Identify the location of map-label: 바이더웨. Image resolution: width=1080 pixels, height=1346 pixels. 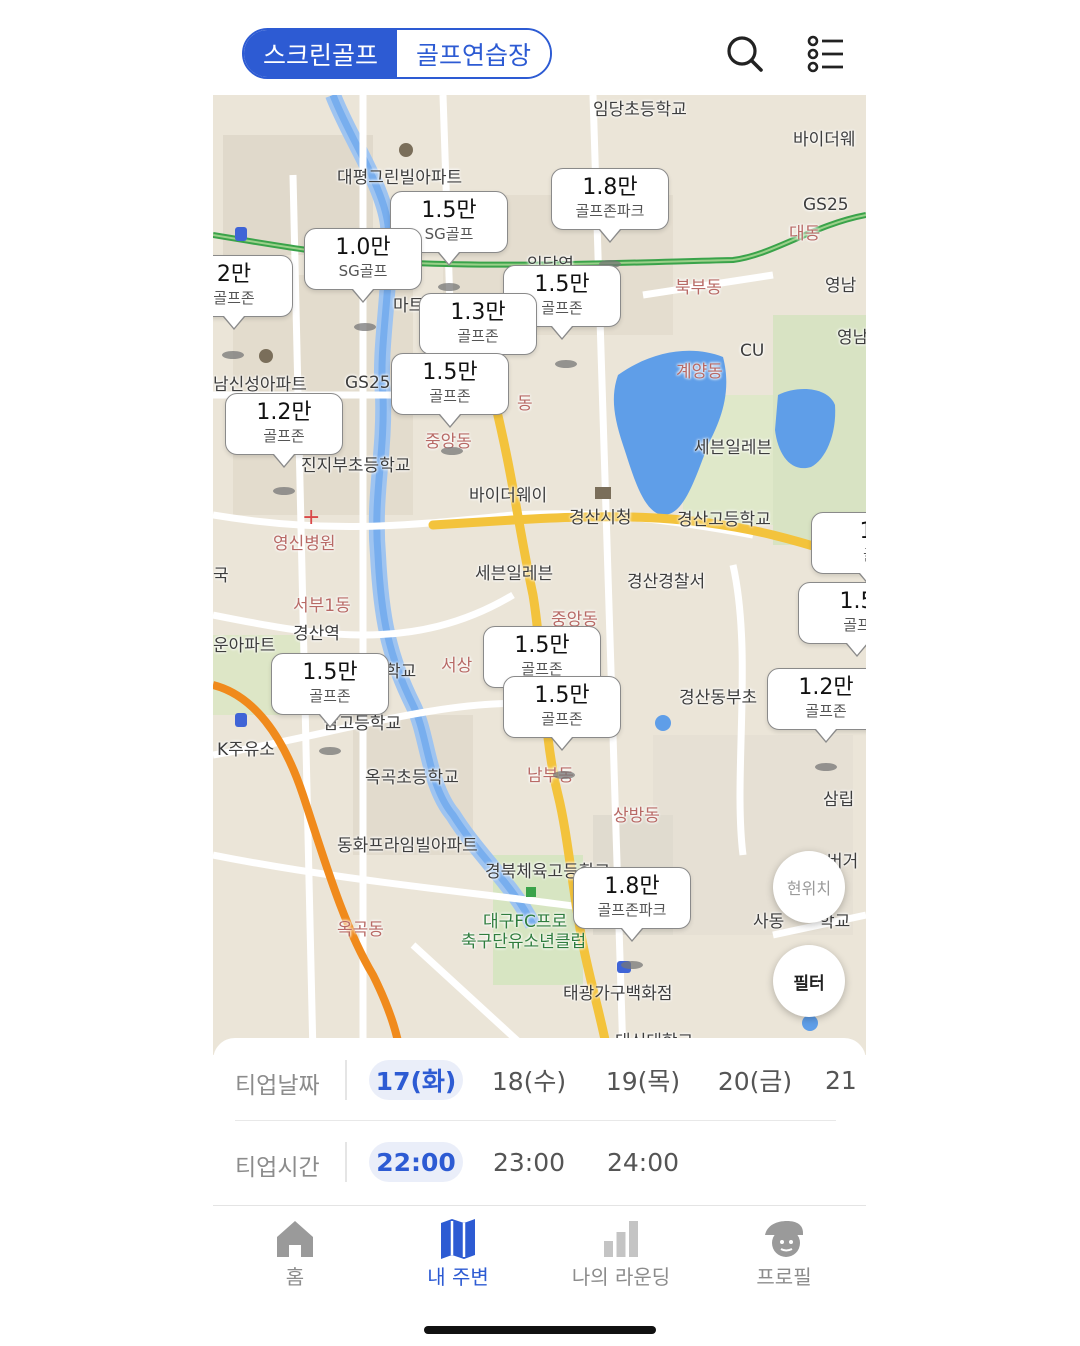
(824, 140).